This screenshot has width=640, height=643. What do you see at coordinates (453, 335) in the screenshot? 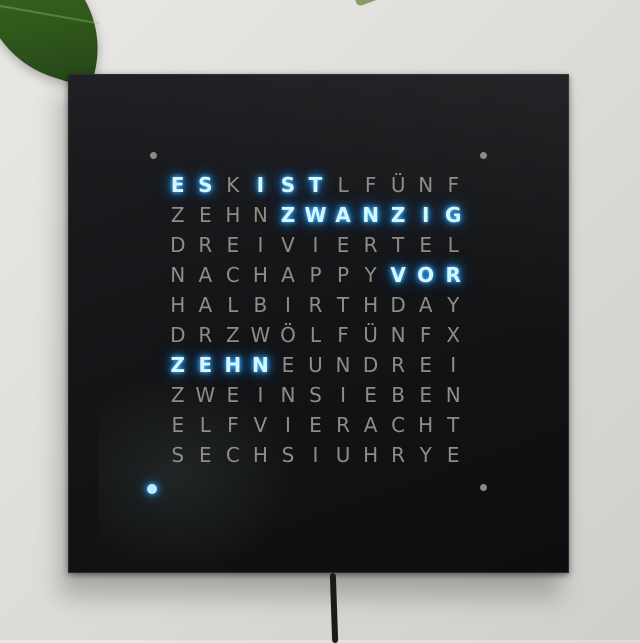
I see `clock-letter: X` at bounding box center [453, 335].